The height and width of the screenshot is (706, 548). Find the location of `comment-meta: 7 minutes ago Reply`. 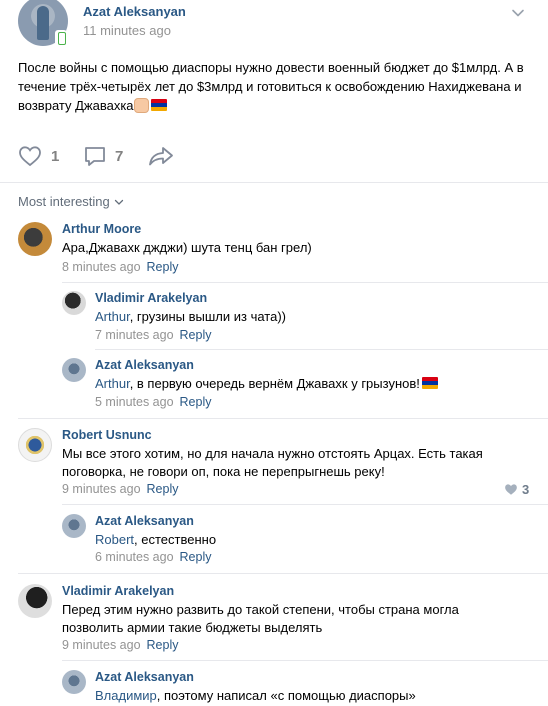

comment-meta: 7 minutes ago Reply is located at coordinates (153, 335).